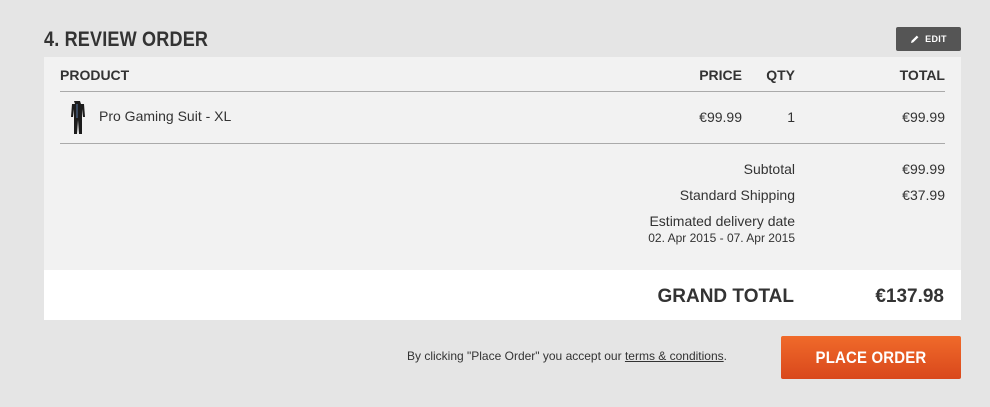 The width and height of the screenshot is (990, 407). I want to click on subtotal-value: €99.99, so click(923, 169).